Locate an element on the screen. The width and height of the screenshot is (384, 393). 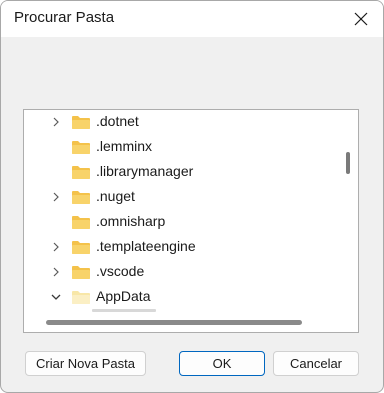
tree-item-vscode: .vscode is located at coordinates (184, 272).